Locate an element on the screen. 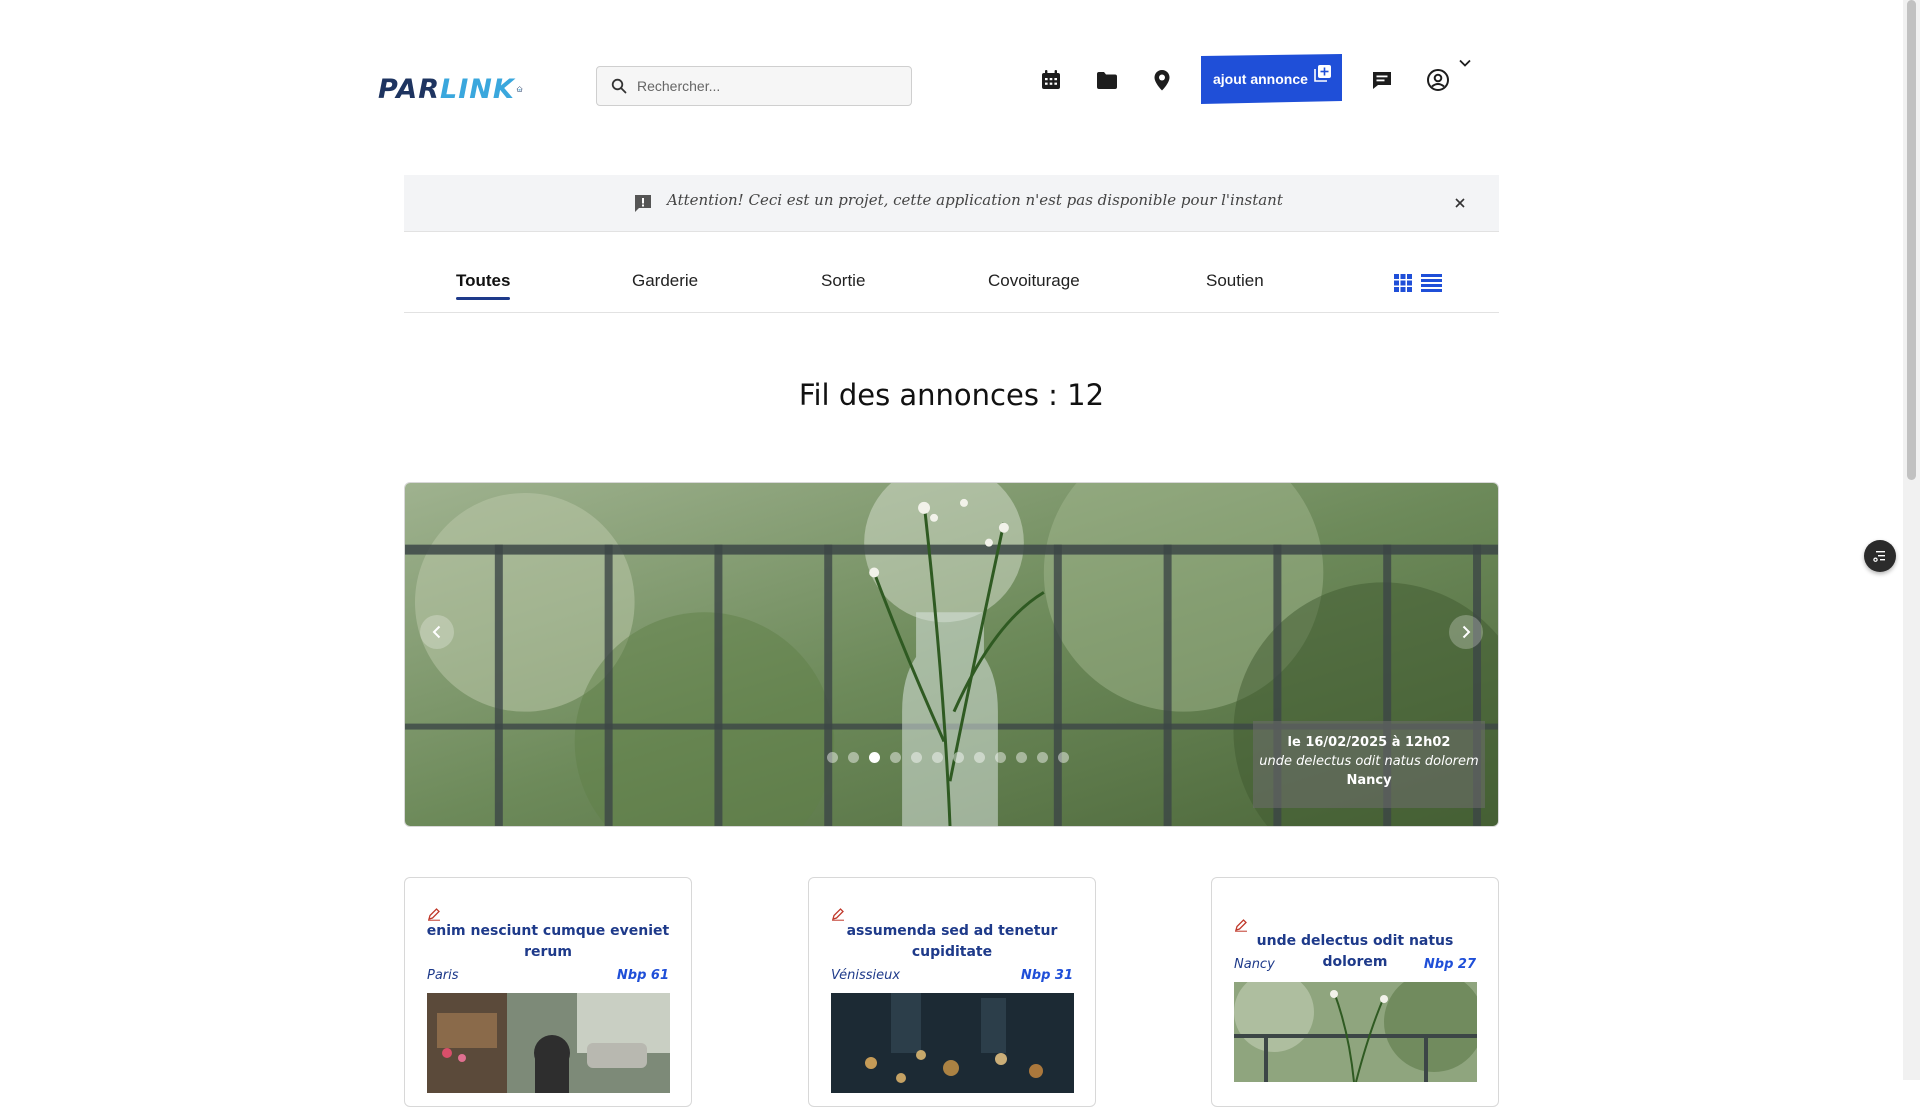 The height and width of the screenshot is (1107, 1920). folder-icon is located at coordinates (1107, 80).